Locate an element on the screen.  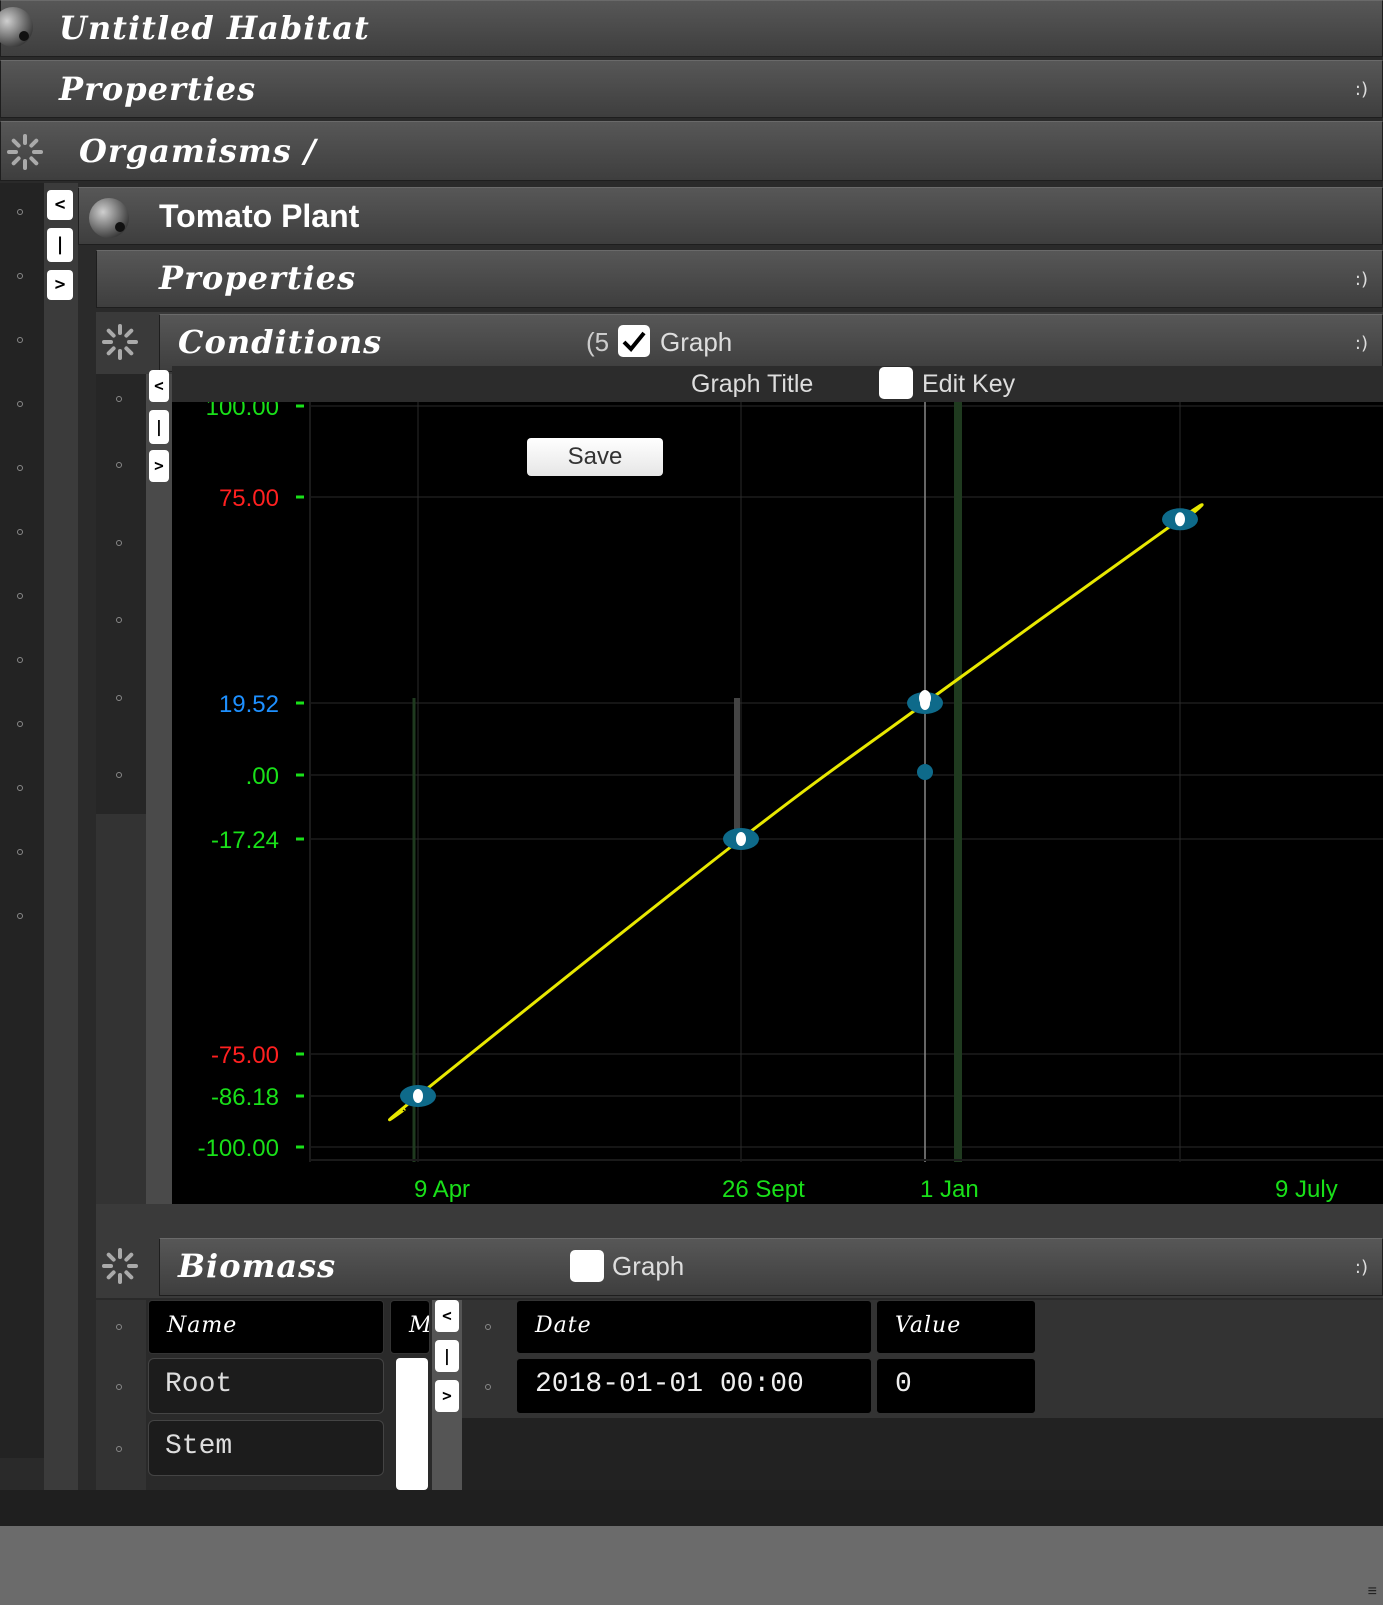
biomass-label: Biomass is located at coordinates (257, 1266).